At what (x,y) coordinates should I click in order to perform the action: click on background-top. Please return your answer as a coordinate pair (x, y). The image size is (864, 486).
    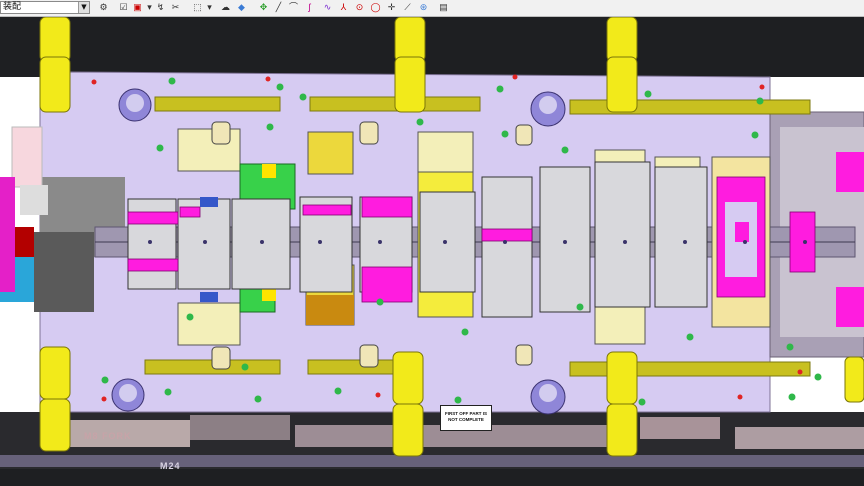
    Looking at the image, I should click on (432, 47).